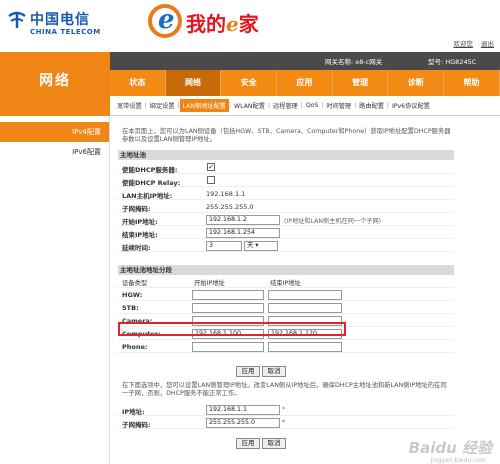 The height and width of the screenshot is (464, 500). I want to click on stb-end-input, so click(305, 308).